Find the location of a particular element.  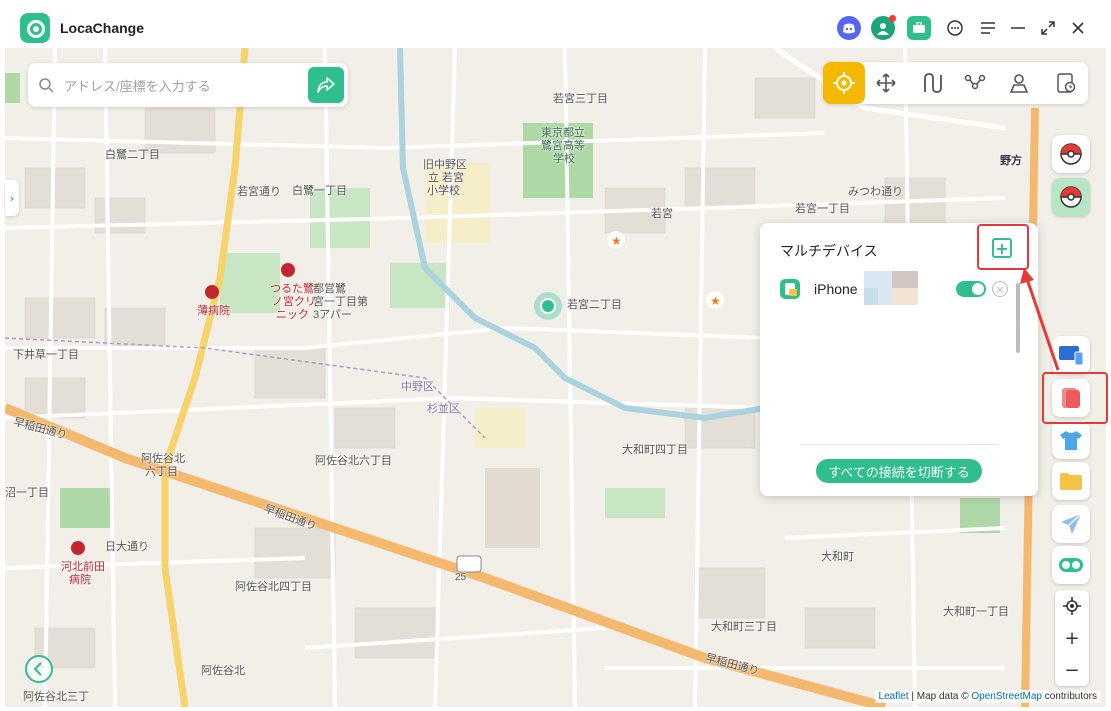

zoom-in-button: + is located at coordinates (1072, 638).